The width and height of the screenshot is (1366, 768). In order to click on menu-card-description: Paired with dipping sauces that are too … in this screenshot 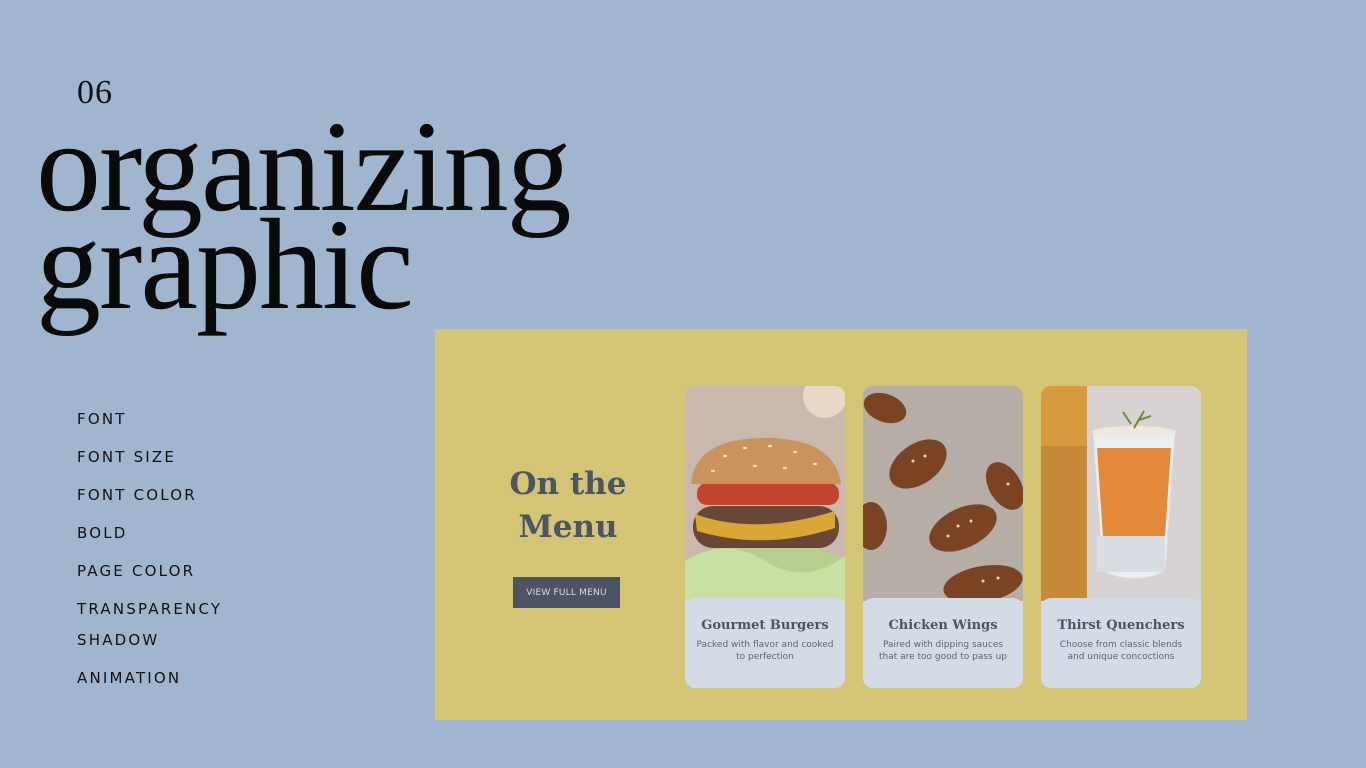, I will do `click(943, 651)`.